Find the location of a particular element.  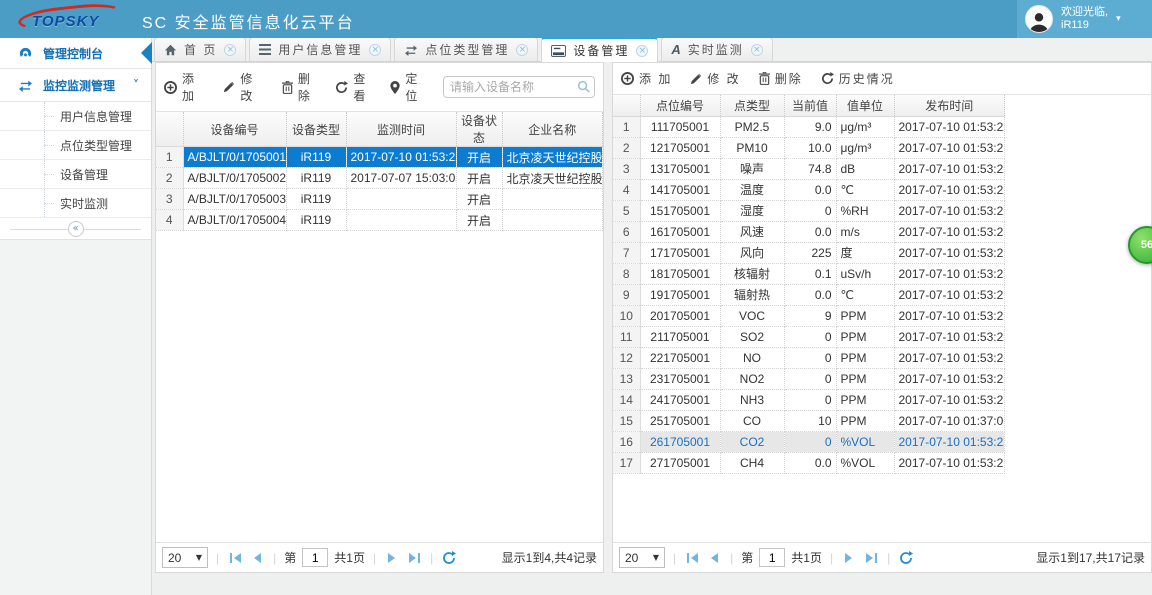

sidebar-group-monitoring: 监控监测管理 ˅ is located at coordinates (75, 85).